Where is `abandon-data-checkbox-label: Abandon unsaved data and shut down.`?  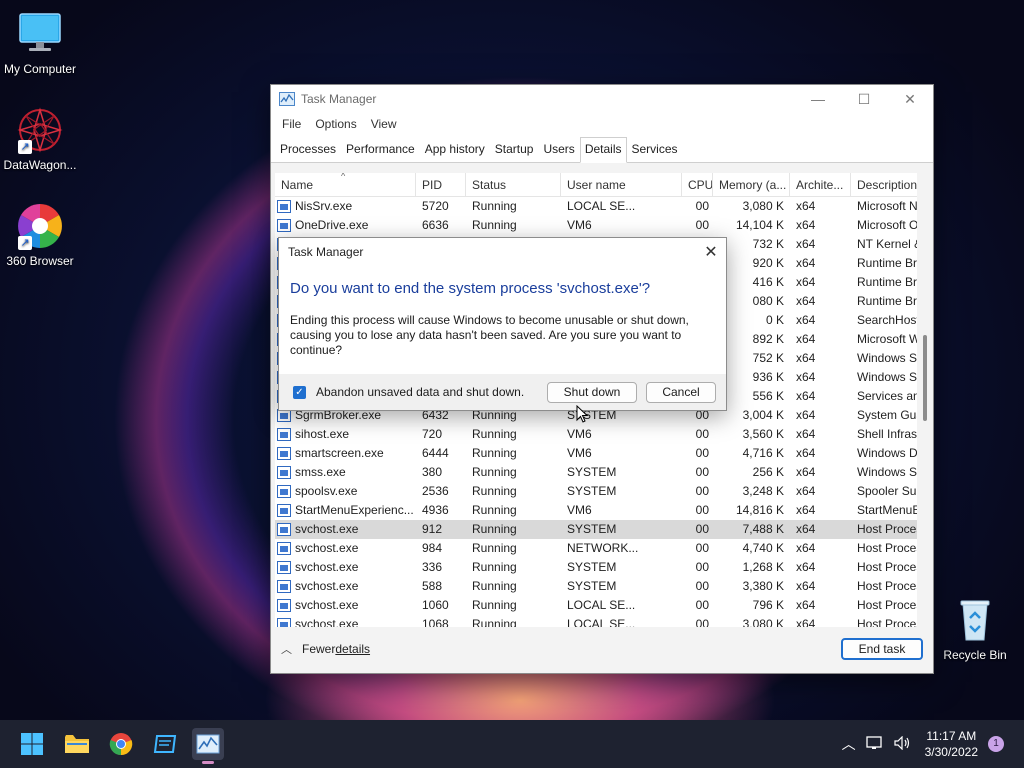
abandon-data-checkbox-label: Abandon unsaved data and shut down. is located at coordinates (427, 392).